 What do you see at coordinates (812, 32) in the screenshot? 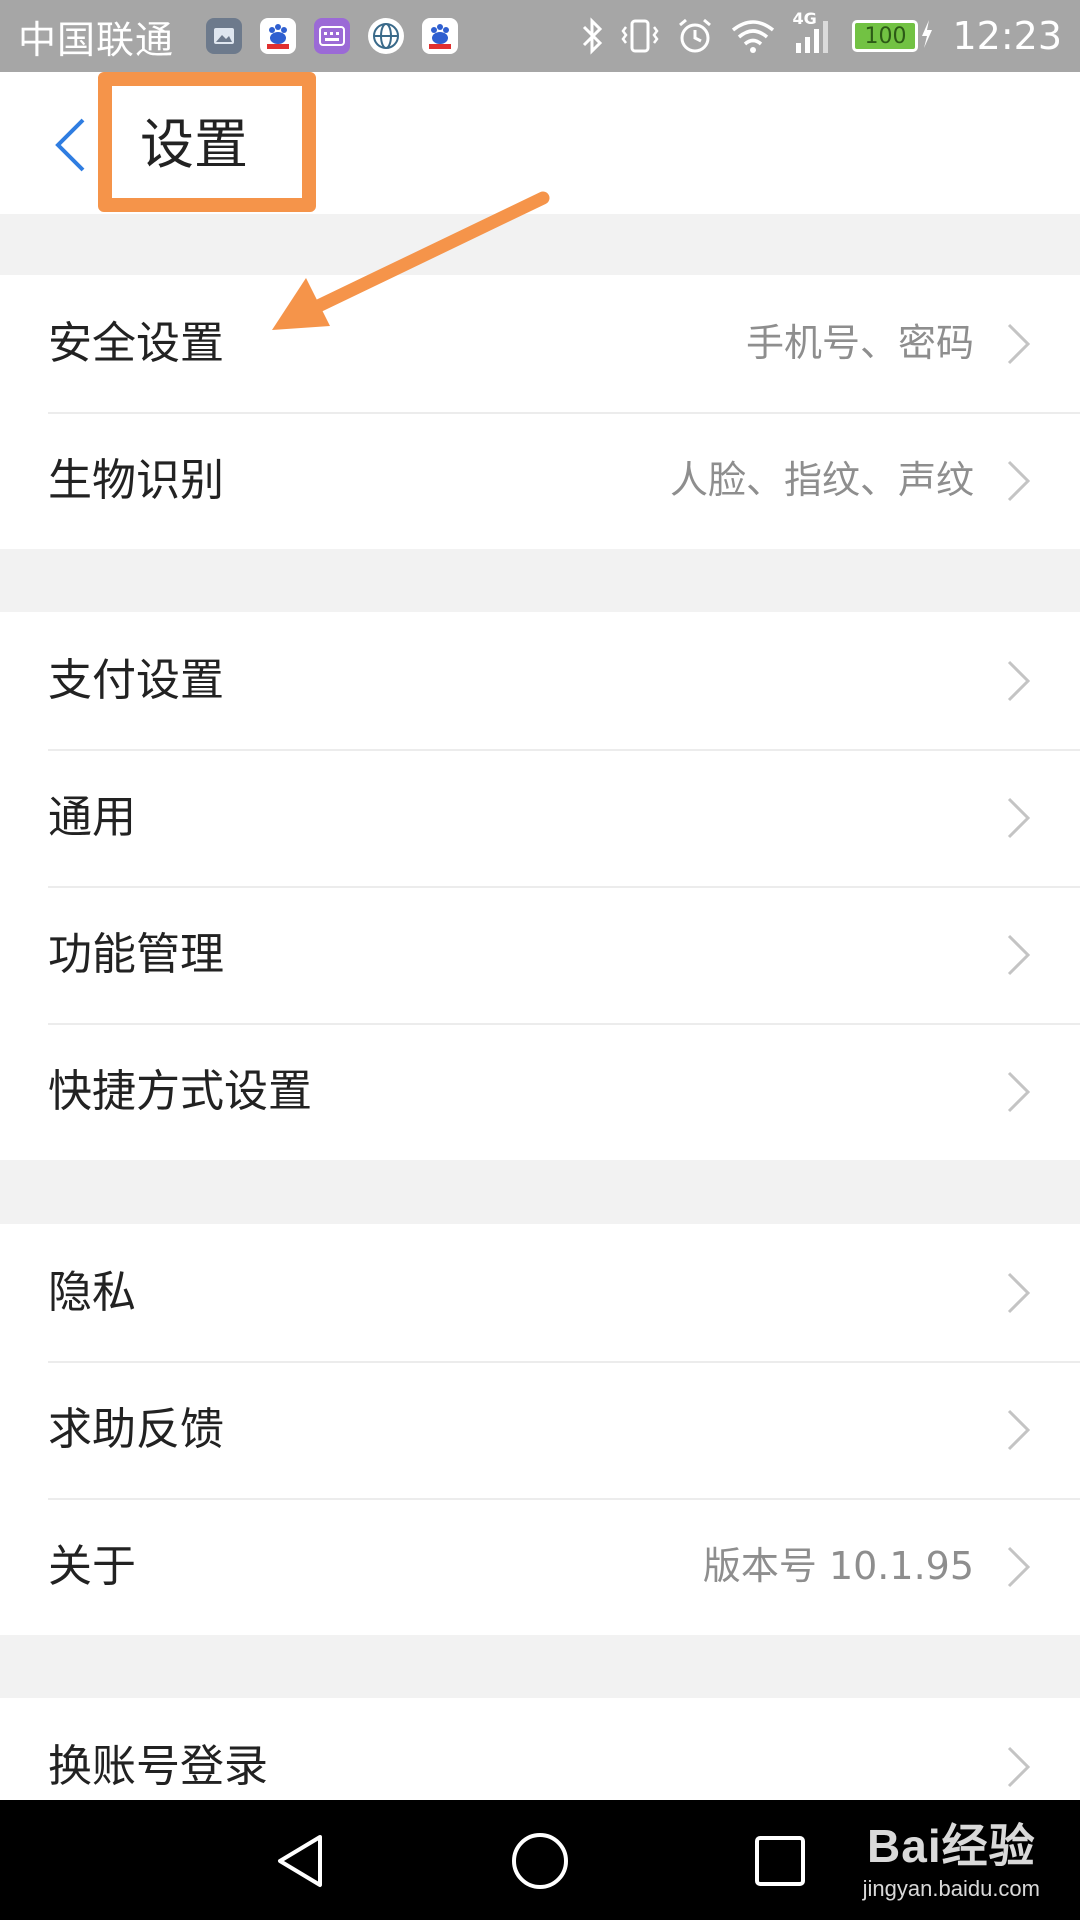
I see `signal-icon: 4G` at bounding box center [812, 32].